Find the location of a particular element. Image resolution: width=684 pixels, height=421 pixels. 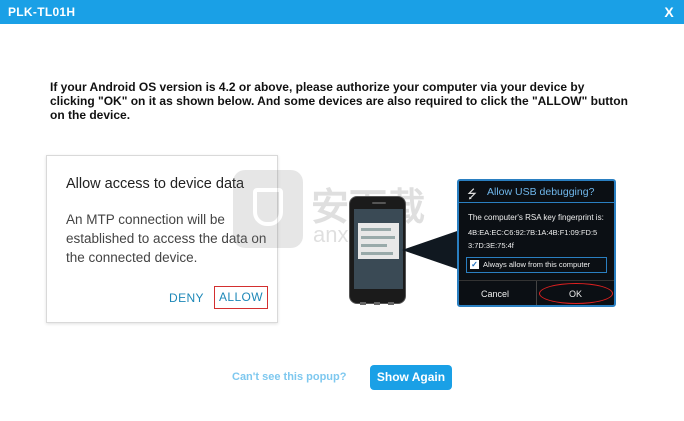

allow-label-highlighted: ALLOW is located at coordinates (241, 297).